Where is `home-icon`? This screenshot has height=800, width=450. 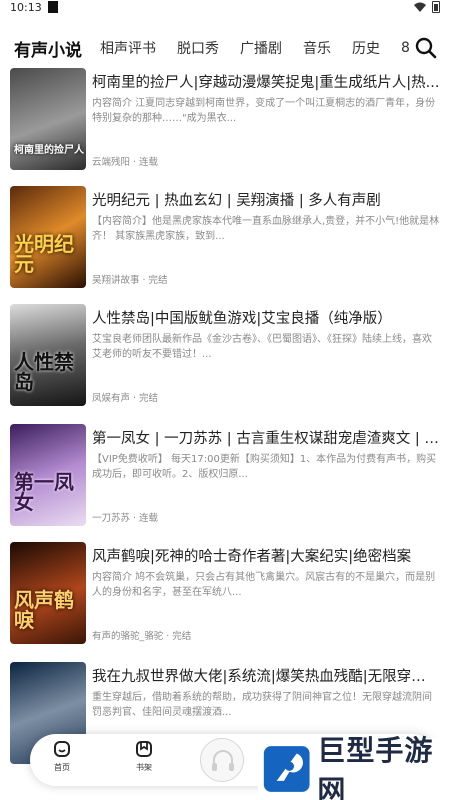
home-icon is located at coordinates (62, 749).